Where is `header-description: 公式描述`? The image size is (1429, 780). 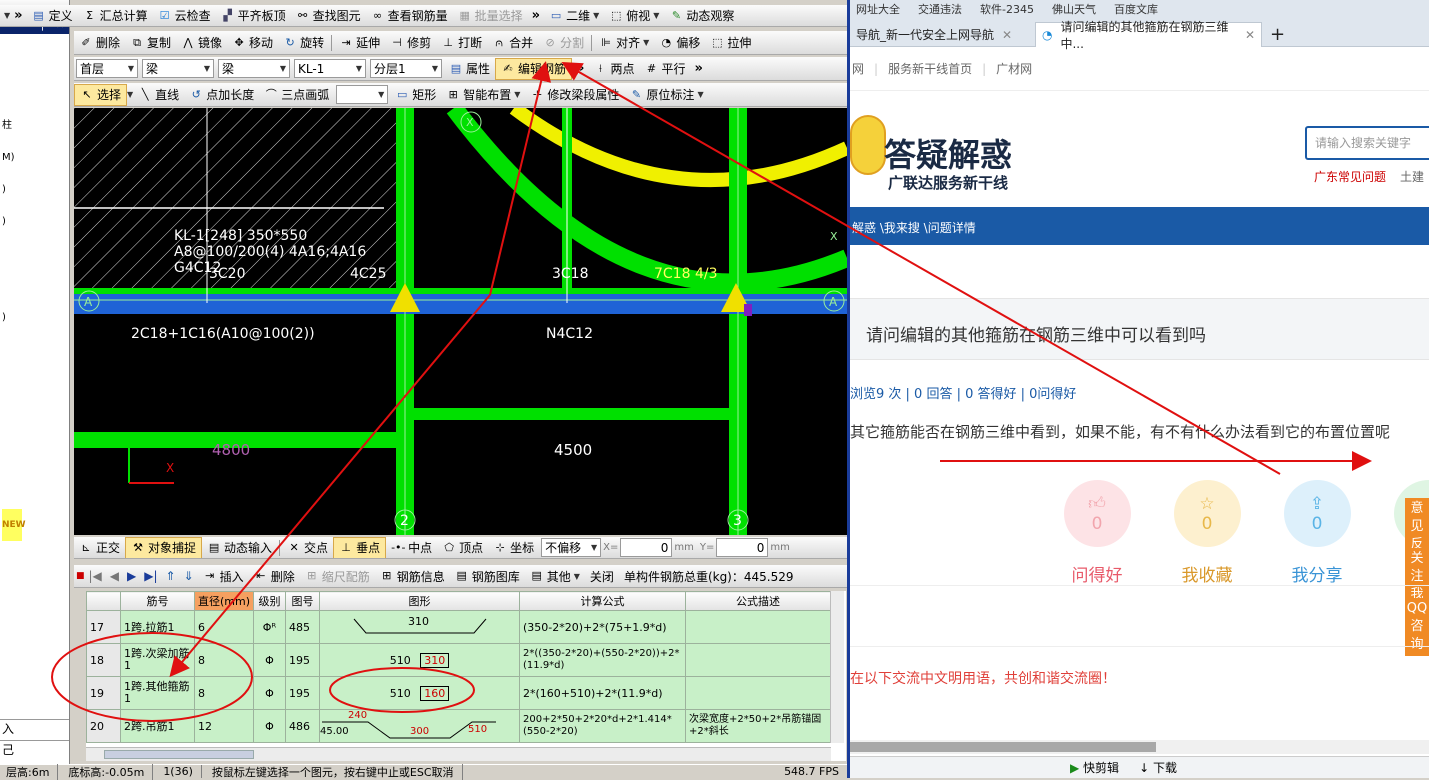 header-description: 公式描述 is located at coordinates (758, 601).